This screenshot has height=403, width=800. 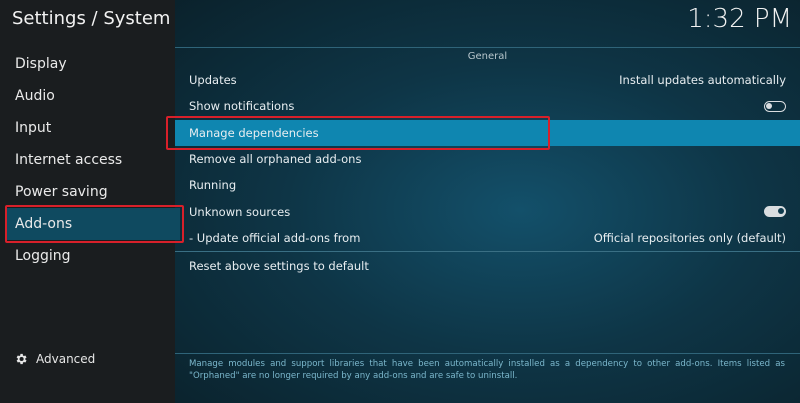 I want to click on sidebar-item-power-saving: Power saving, so click(x=93, y=192).